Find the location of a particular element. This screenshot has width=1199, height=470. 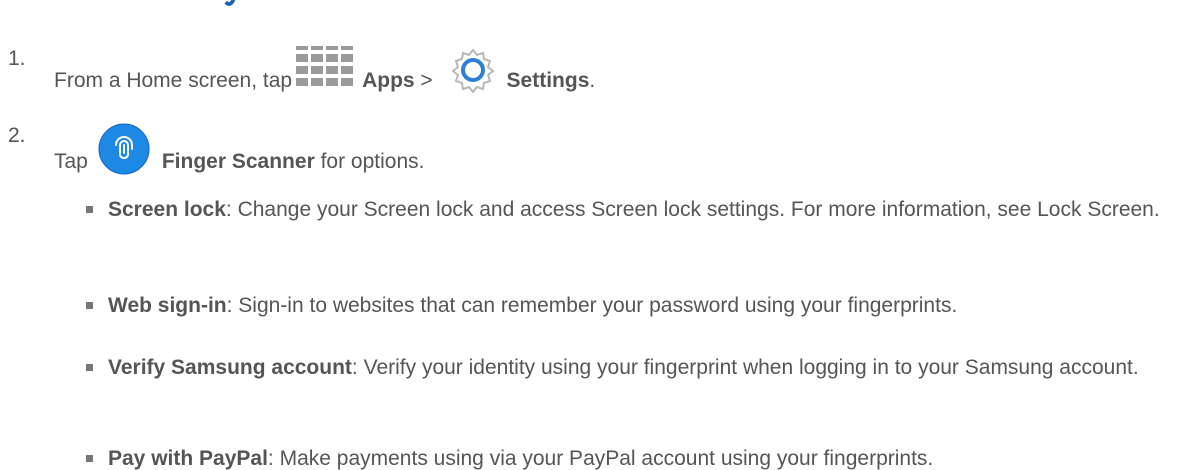

apps-grid-icon is located at coordinates (325, 69).